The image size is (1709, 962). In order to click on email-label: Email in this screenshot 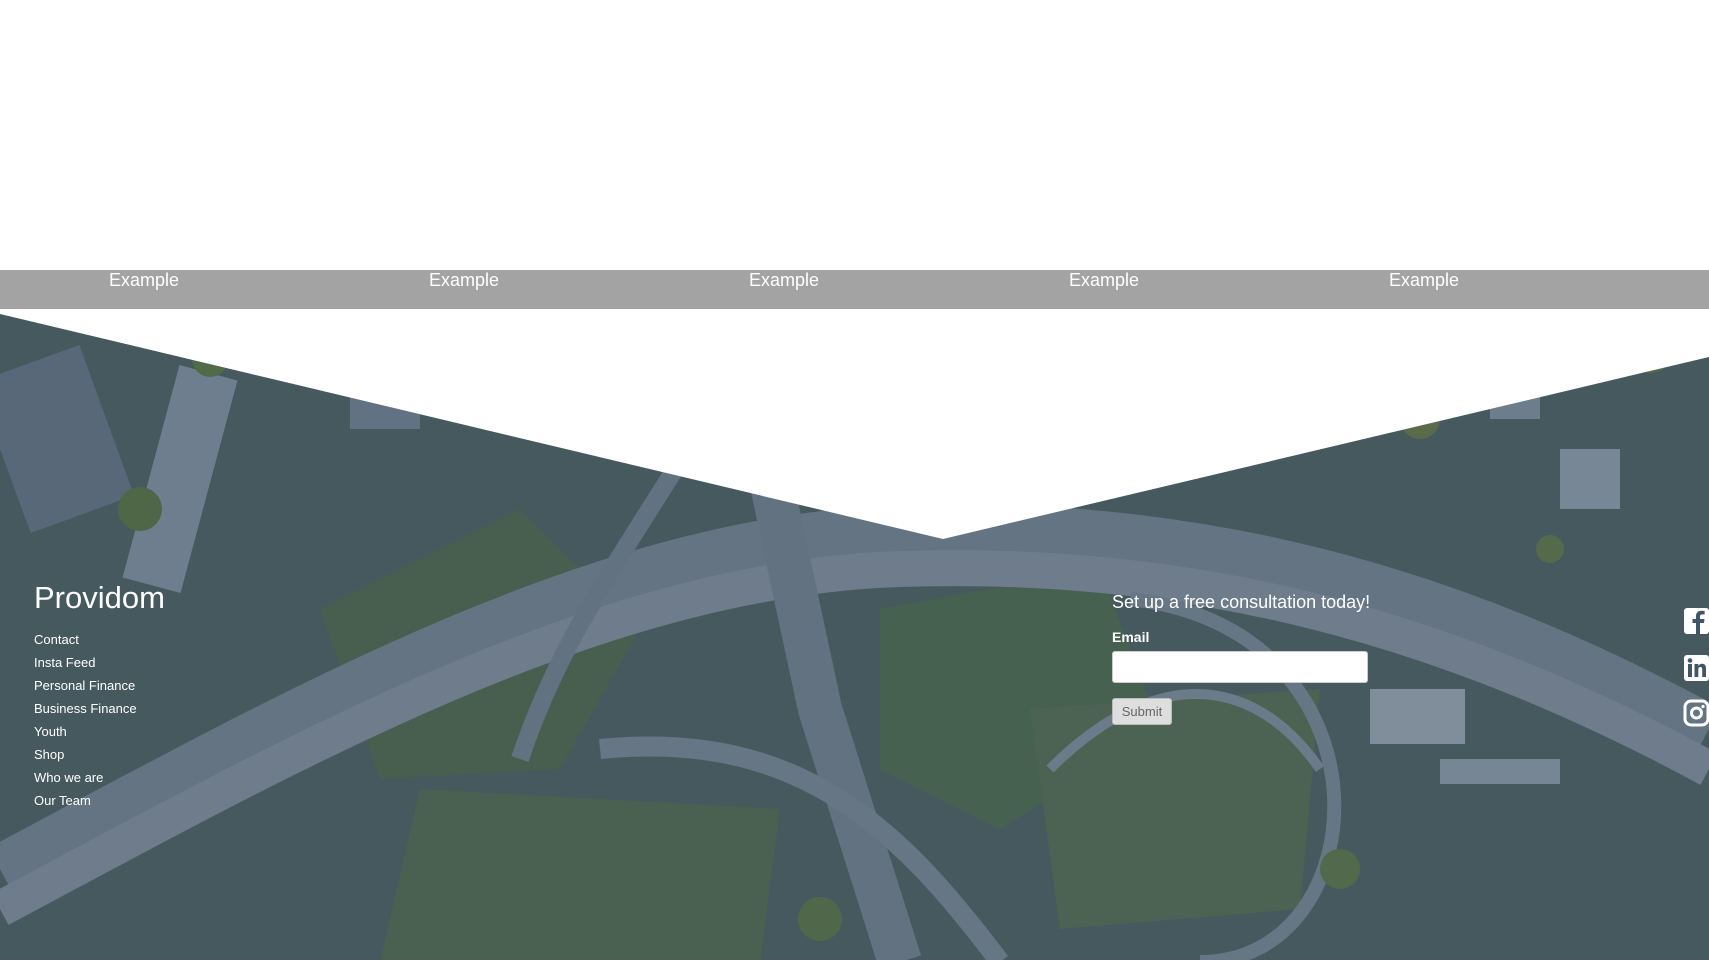, I will do `click(1131, 637)`.